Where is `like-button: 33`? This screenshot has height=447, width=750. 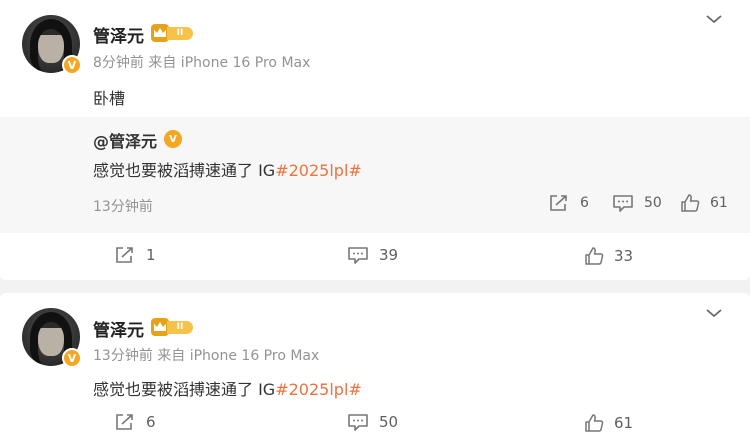 like-button: 33 is located at coordinates (608, 256).